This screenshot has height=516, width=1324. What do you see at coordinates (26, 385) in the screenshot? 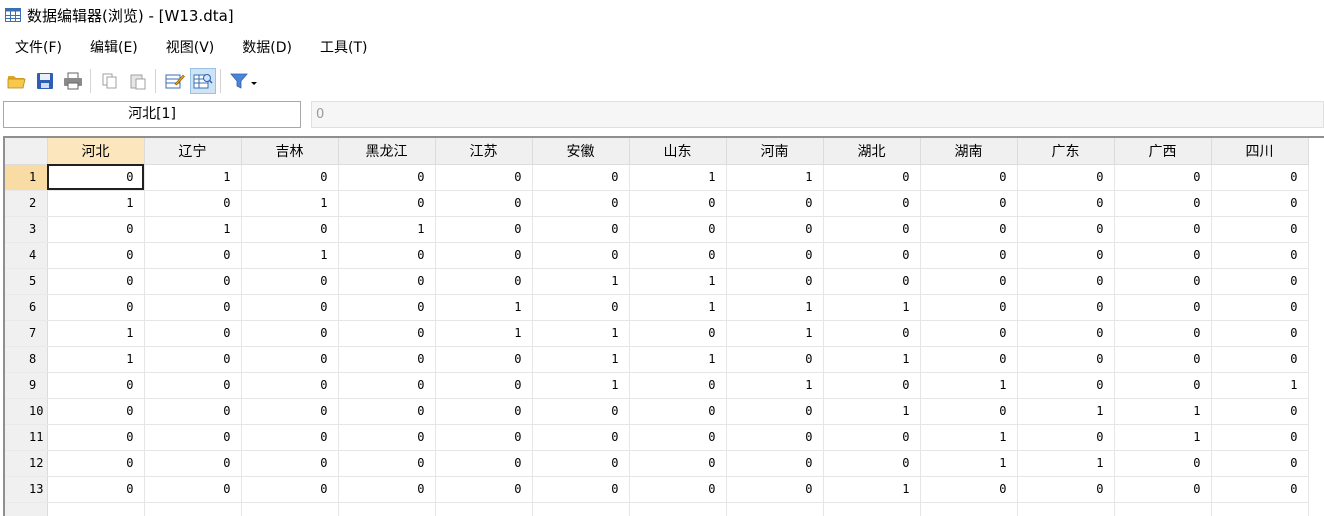
I see `row-number: 9` at bounding box center [26, 385].